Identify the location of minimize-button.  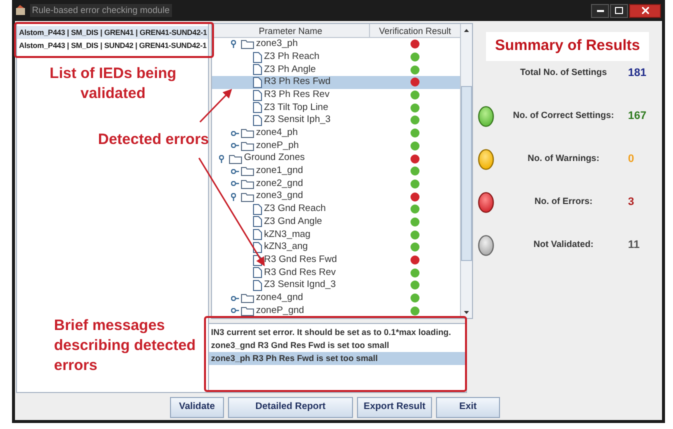
(600, 11).